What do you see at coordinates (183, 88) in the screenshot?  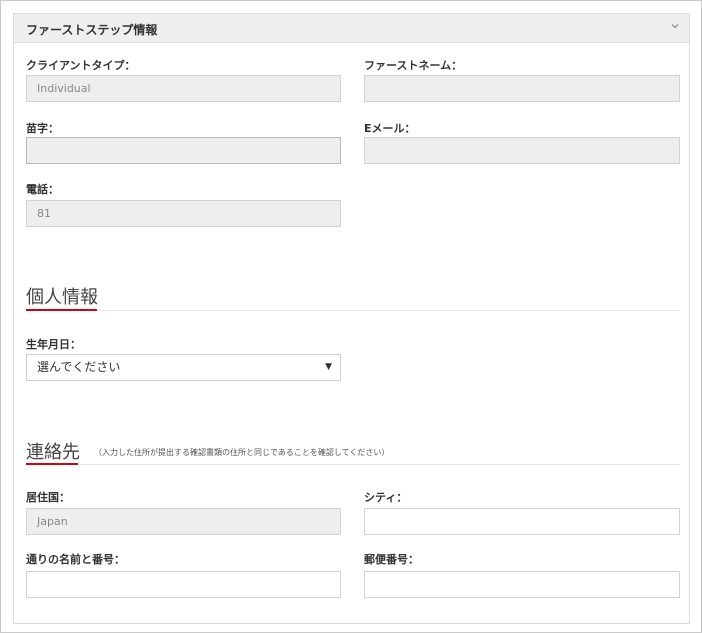 I see `client-type-field: Individual` at bounding box center [183, 88].